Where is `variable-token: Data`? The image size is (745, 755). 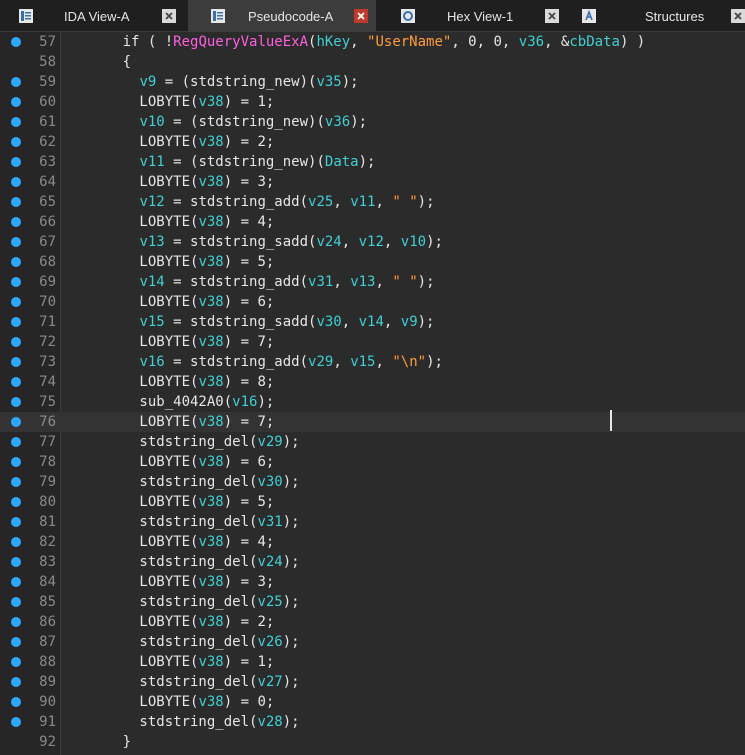 variable-token: Data is located at coordinates (342, 162).